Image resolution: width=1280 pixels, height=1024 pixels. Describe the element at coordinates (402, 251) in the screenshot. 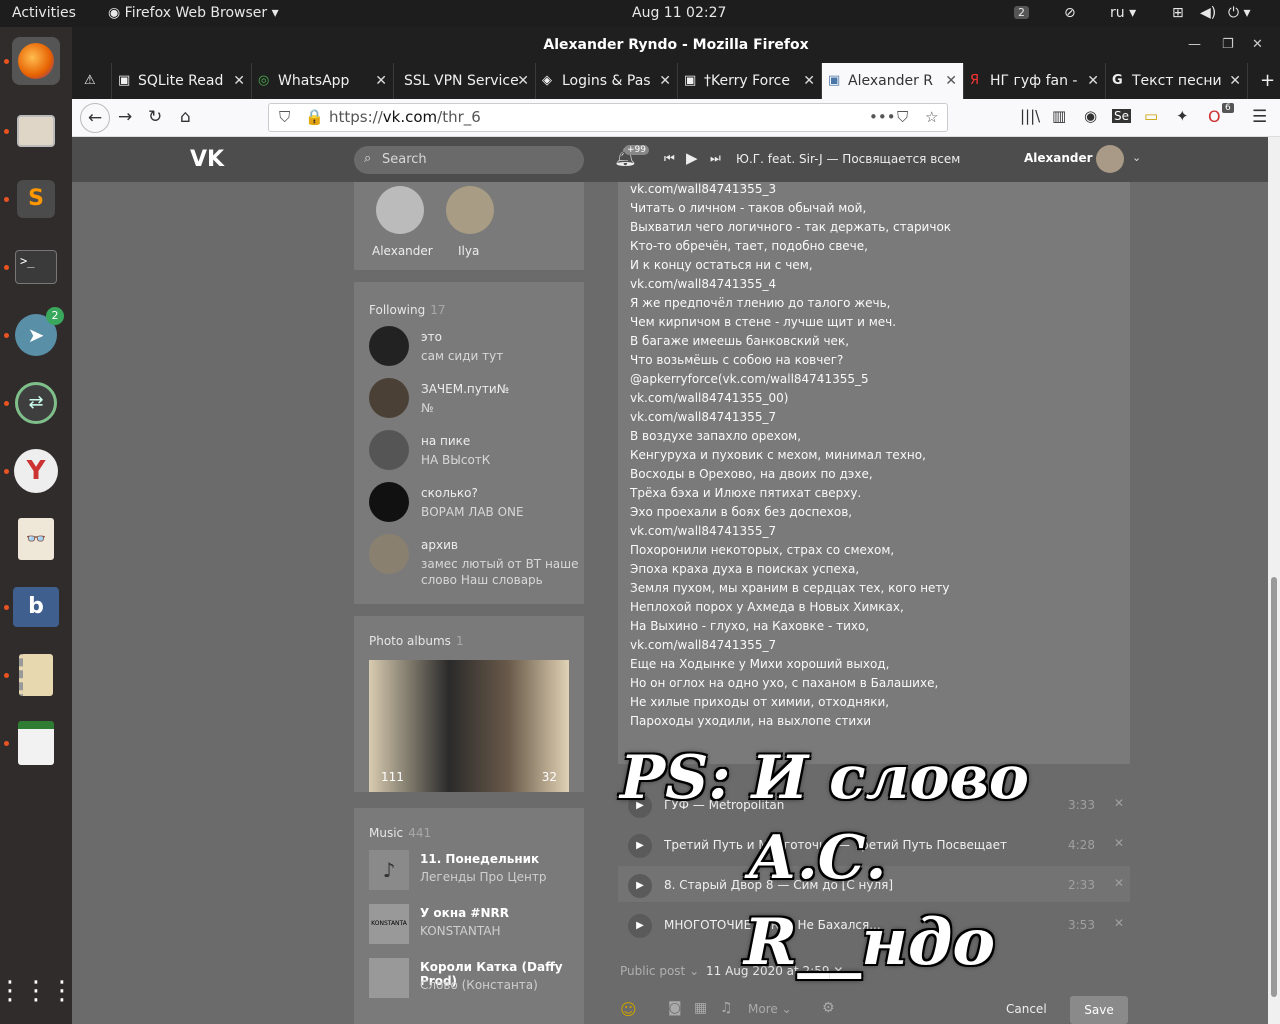

I see `friend-name: Alexander` at that location.